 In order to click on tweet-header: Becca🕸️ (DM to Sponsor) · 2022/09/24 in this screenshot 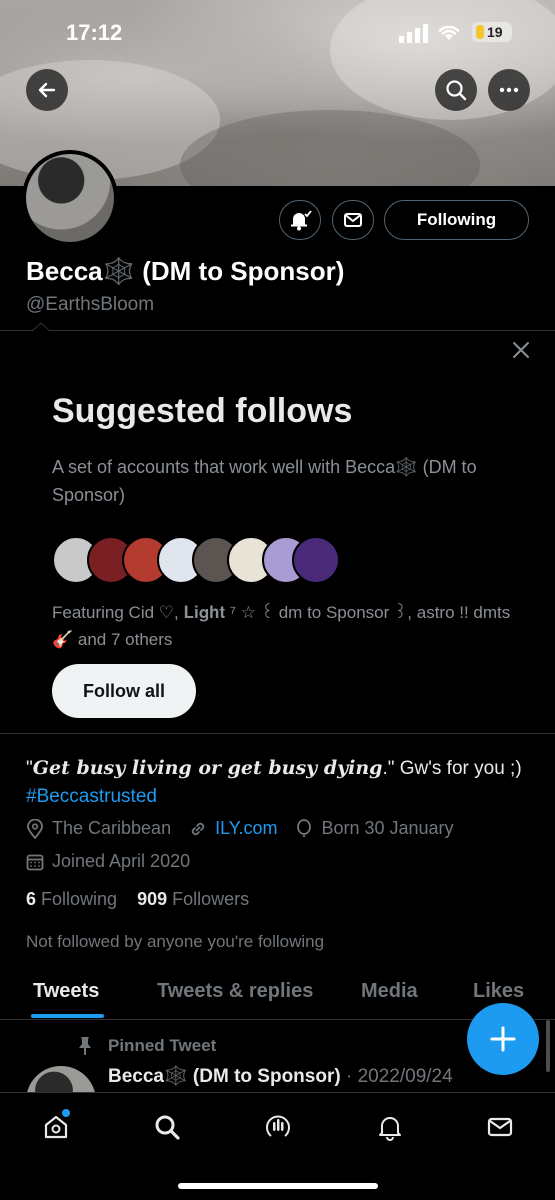, I will do `click(280, 1076)`.